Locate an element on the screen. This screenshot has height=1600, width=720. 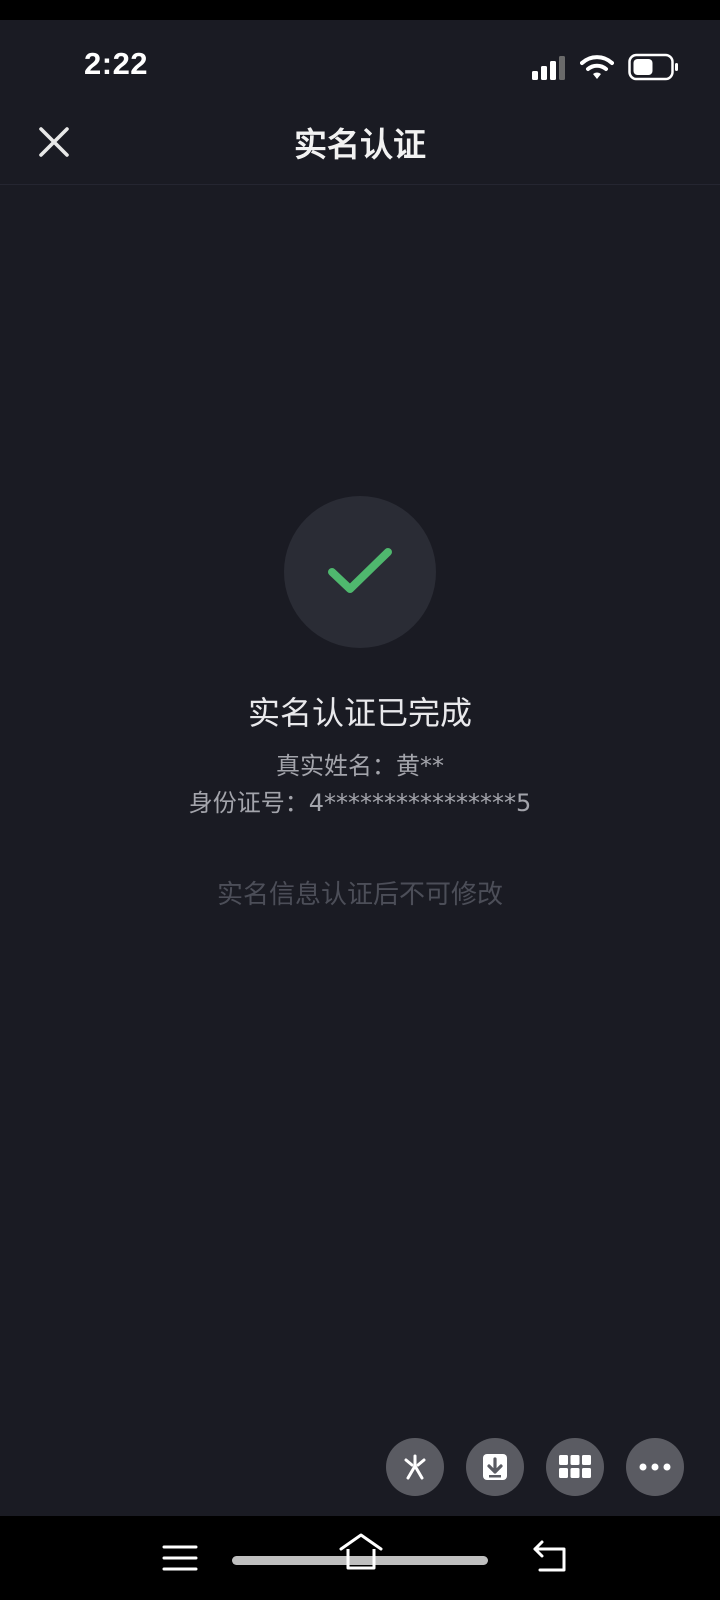
more-button is located at coordinates (655, 1467).